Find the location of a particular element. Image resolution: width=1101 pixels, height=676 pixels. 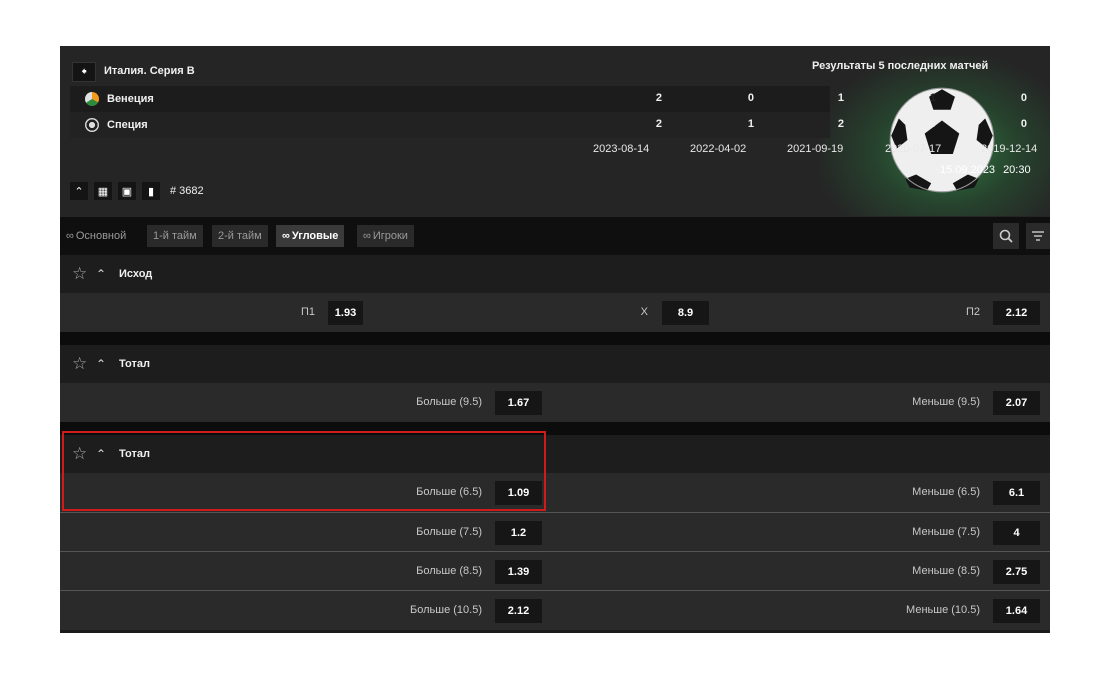

venezia-logo-icon is located at coordinates (92, 99).